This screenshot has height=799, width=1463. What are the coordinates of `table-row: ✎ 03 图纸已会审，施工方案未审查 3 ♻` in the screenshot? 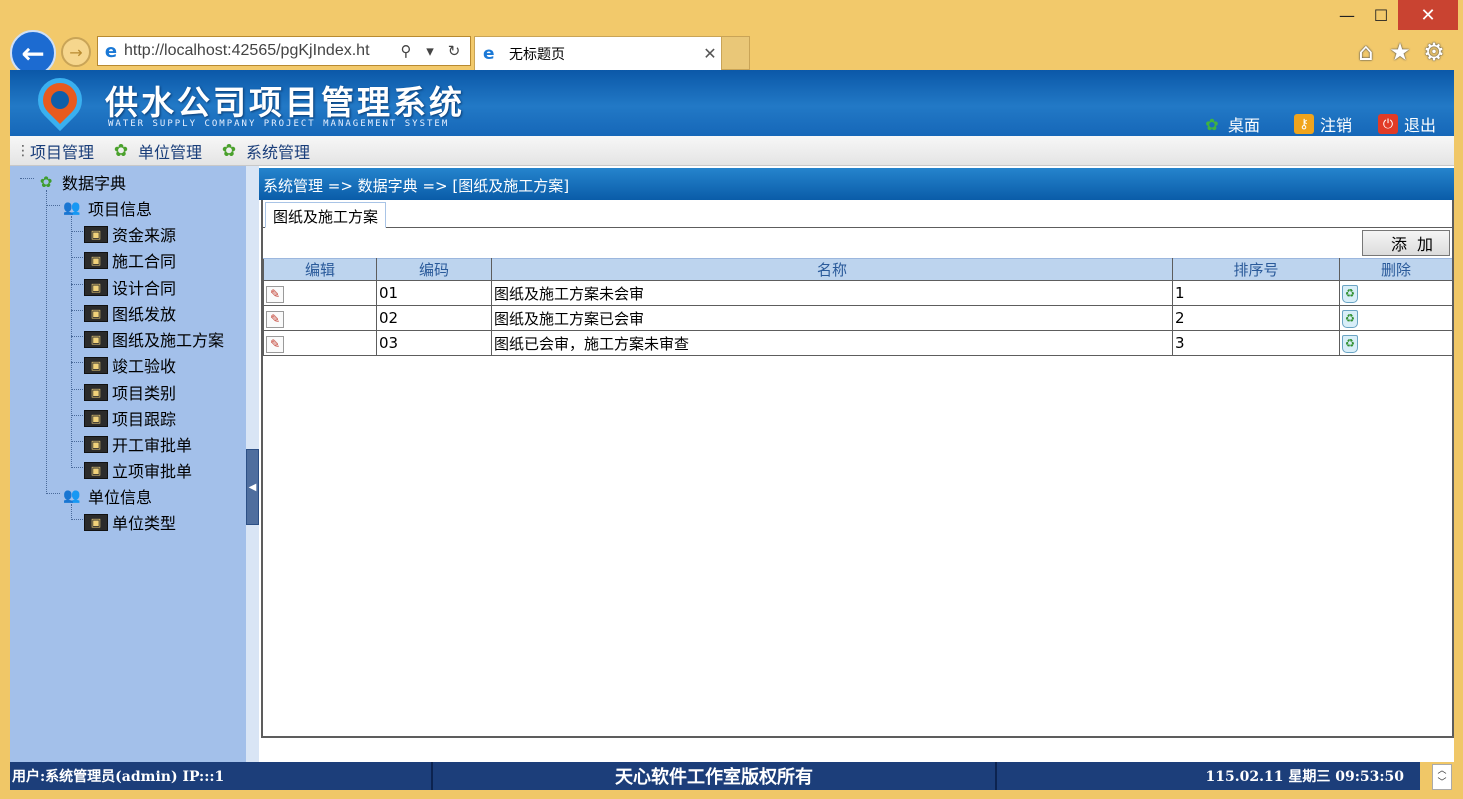 It's located at (858, 343).